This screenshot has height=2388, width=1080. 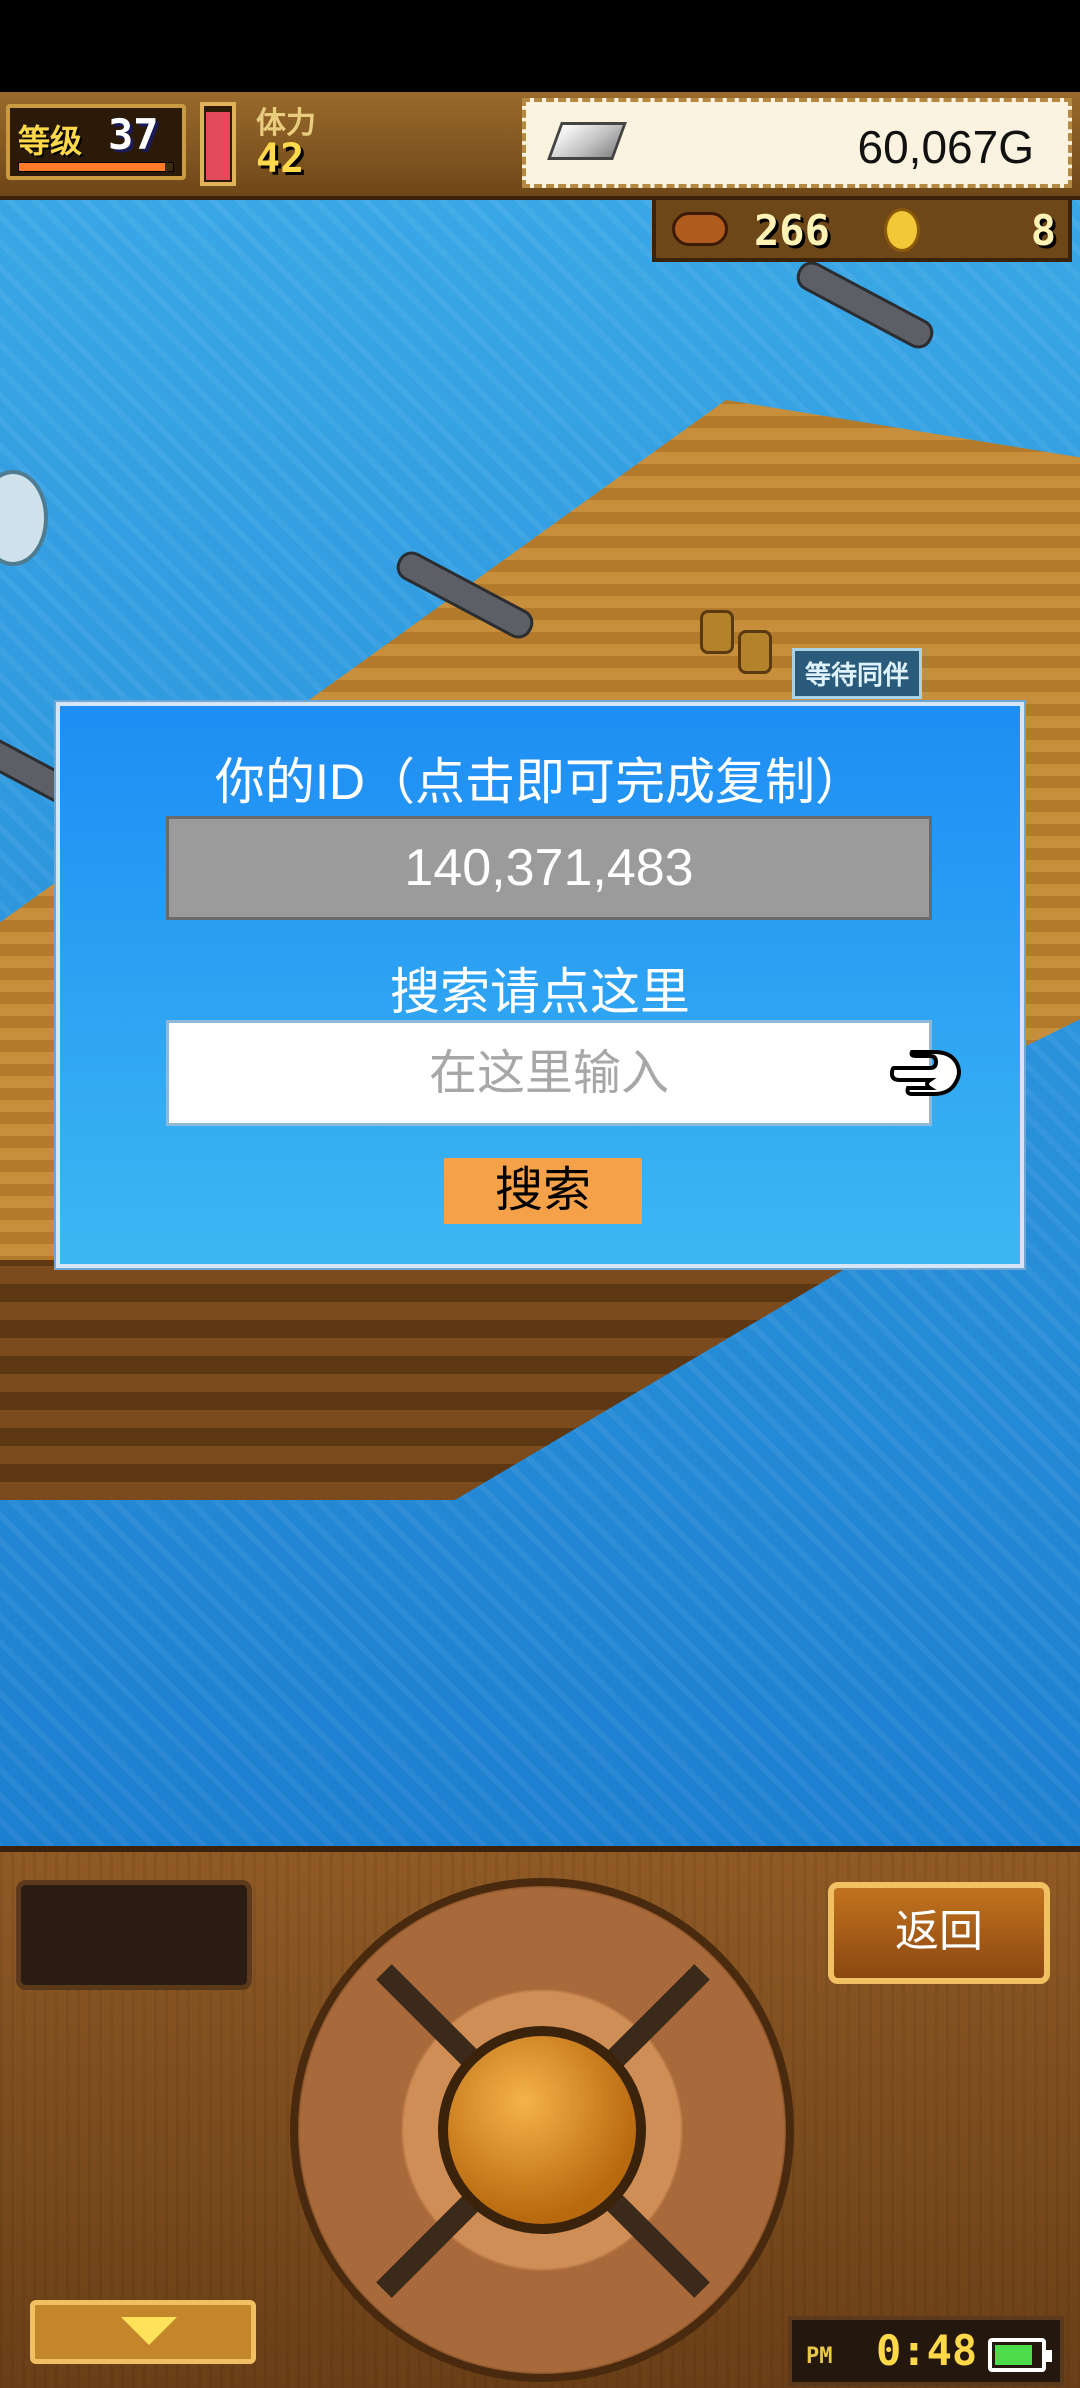 What do you see at coordinates (430, 1380) in the screenshot?
I see `ship-hull` at bounding box center [430, 1380].